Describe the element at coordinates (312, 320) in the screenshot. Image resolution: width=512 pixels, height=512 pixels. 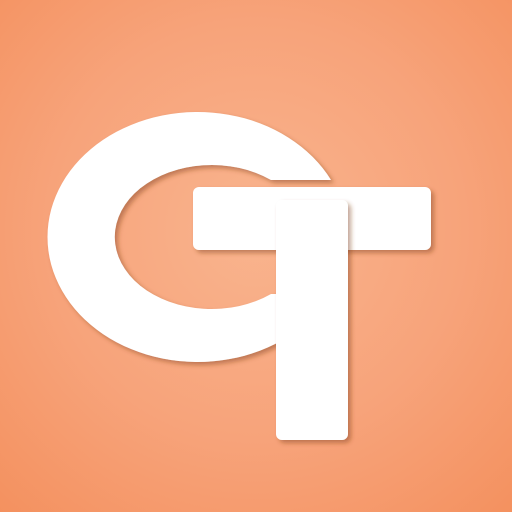
I see `t-stem-shape` at that location.